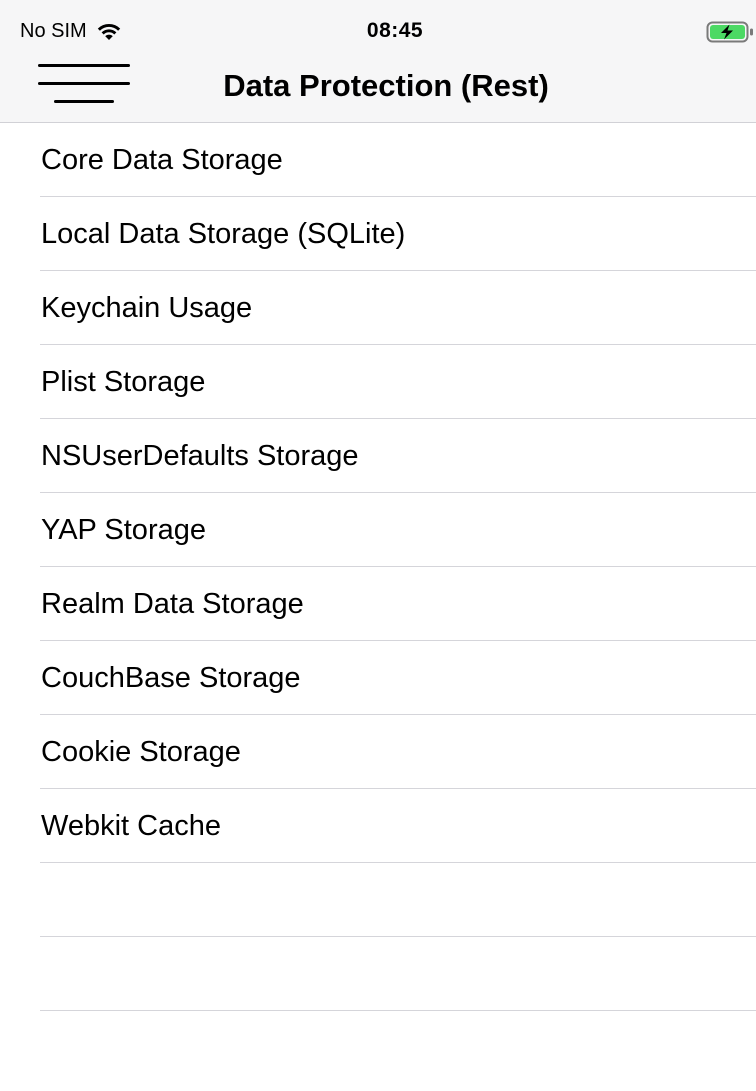 The height and width of the screenshot is (1091, 756). Describe the element at coordinates (378, 604) in the screenshot. I see `list-item: Realm Data Storage` at that location.